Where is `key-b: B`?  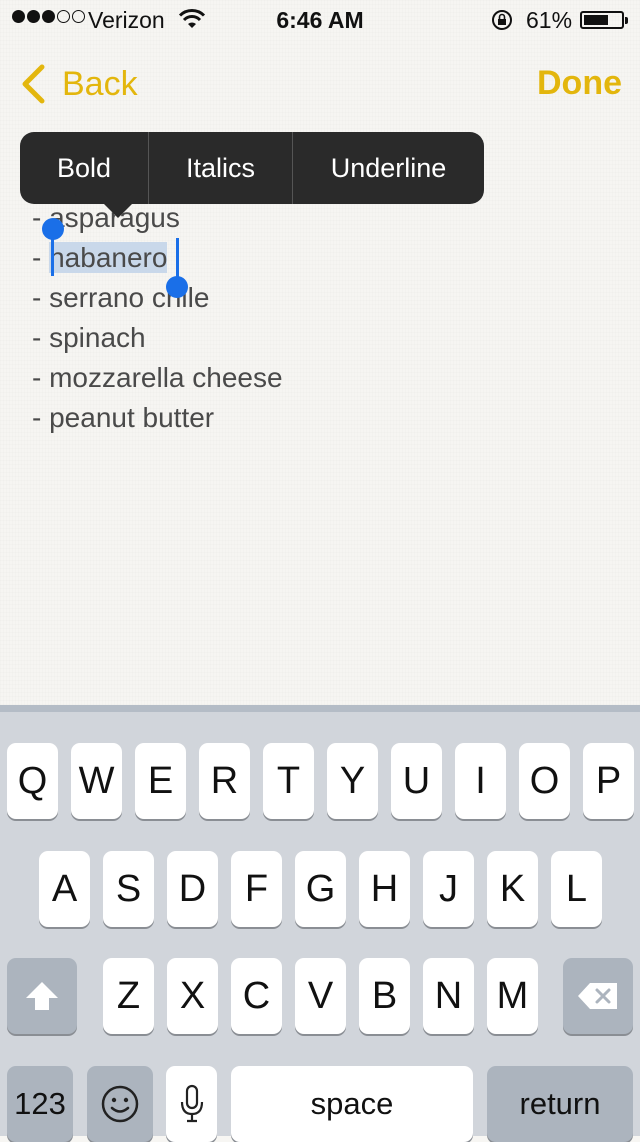
key-b: B is located at coordinates (384, 996).